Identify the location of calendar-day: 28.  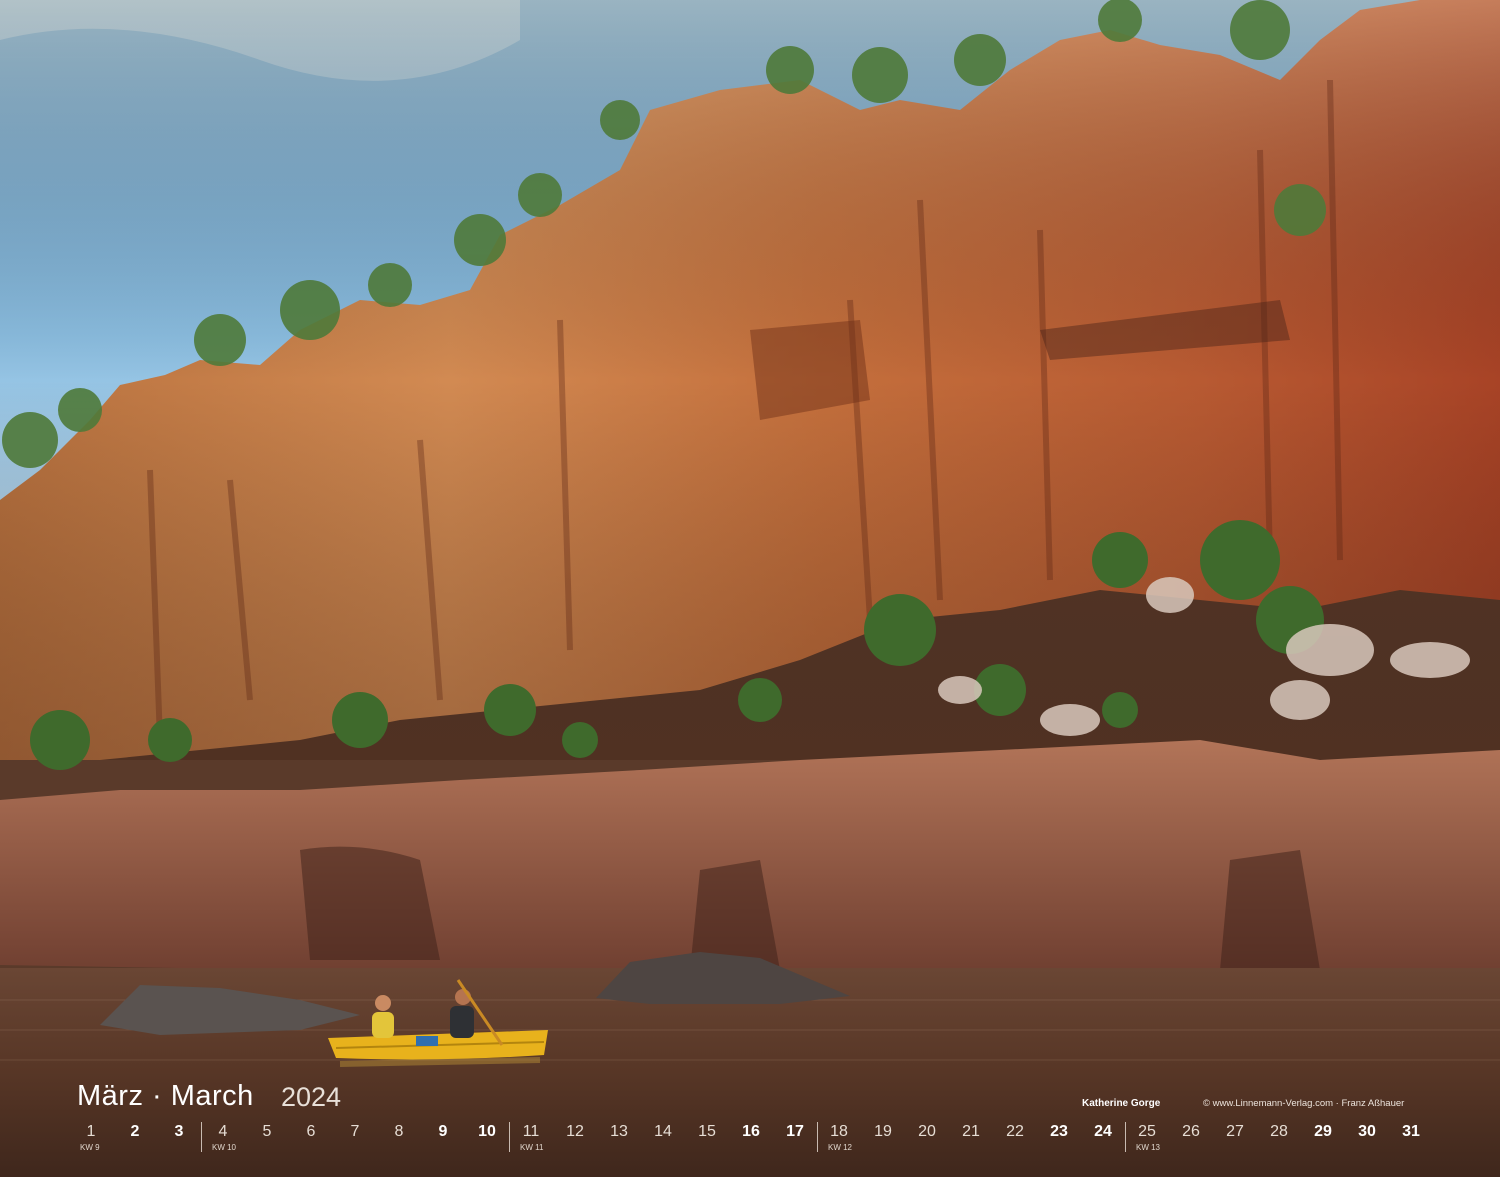
(1279, 1131).